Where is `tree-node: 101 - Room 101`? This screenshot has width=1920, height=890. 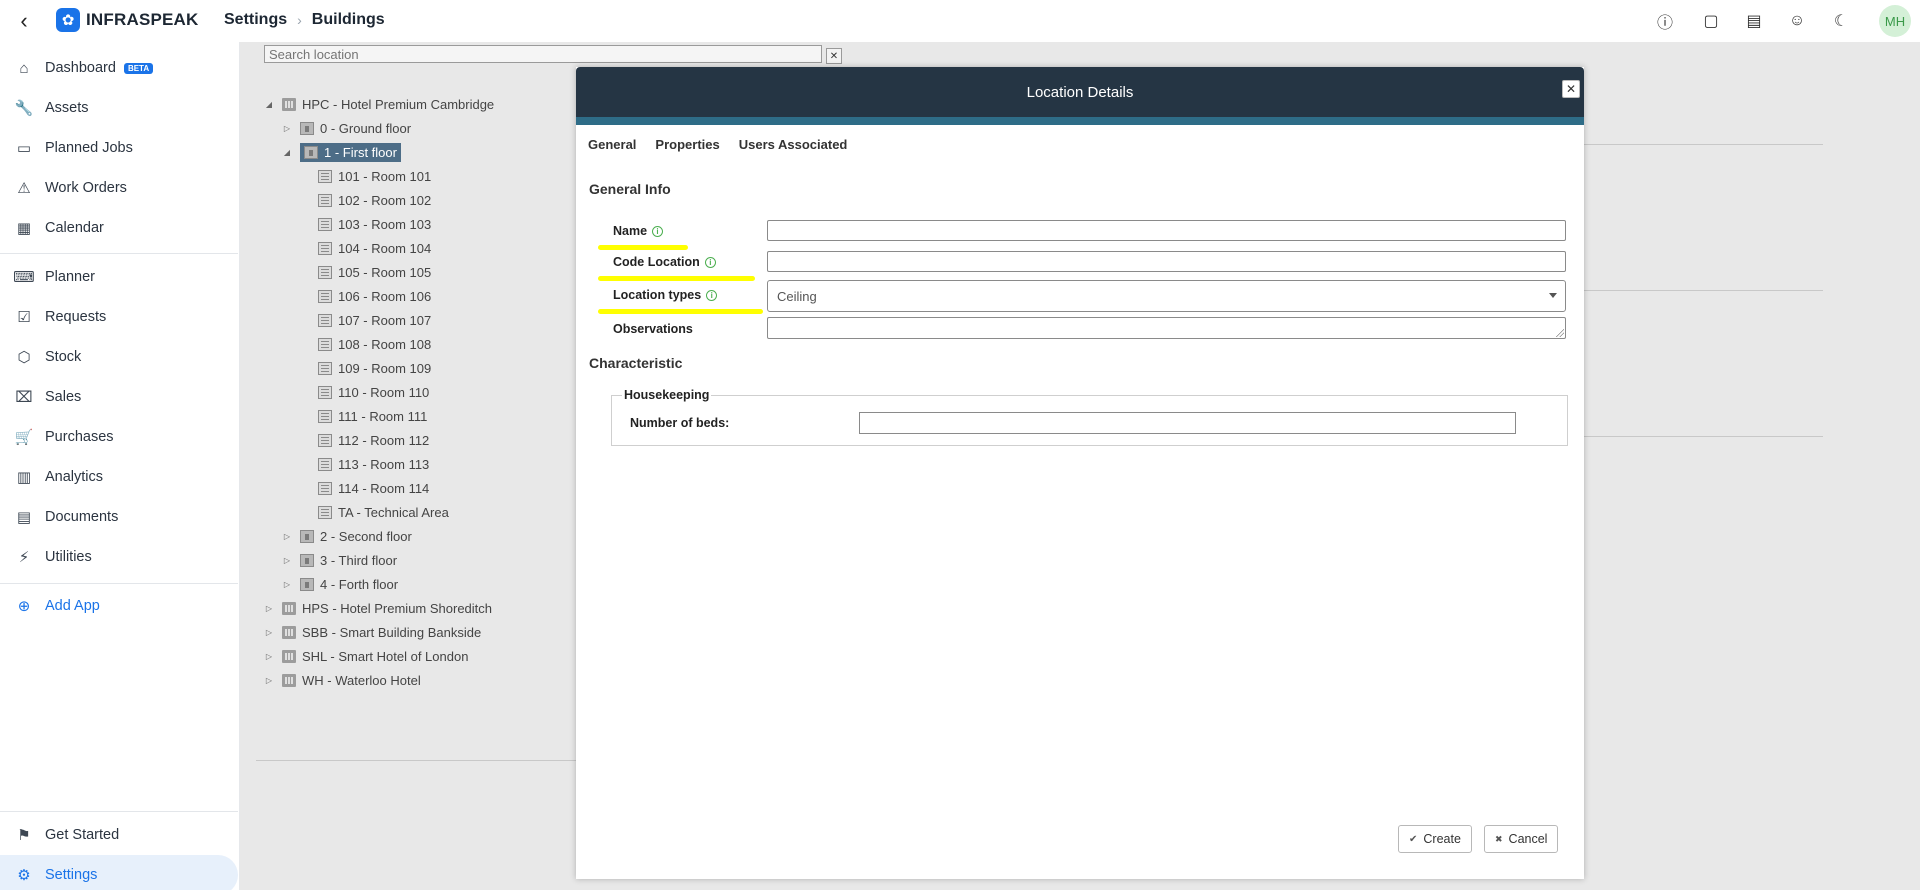
tree-node: 101 - Room 101 is located at coordinates (365, 176).